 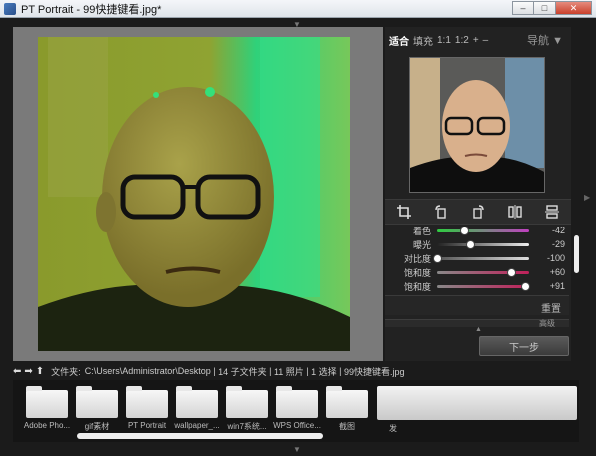 What do you see at coordinates (297, 449) in the screenshot?
I see `collapse-bottom-arrow-icon: ▼` at bounding box center [297, 449].